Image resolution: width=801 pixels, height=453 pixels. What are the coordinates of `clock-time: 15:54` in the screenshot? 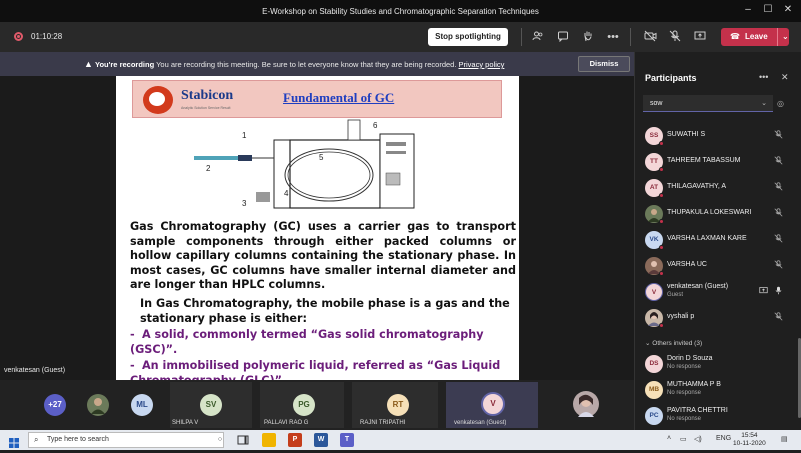 It's located at (749, 435).